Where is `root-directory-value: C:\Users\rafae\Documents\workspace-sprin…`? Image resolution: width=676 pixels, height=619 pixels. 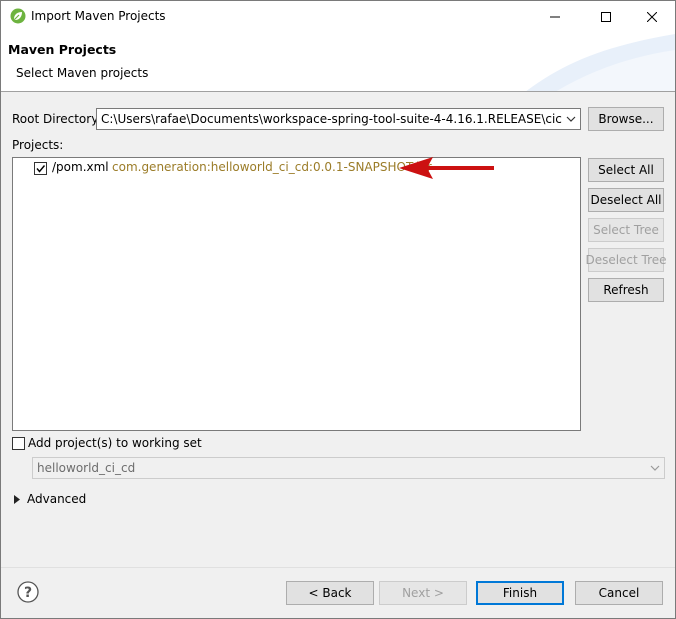 root-directory-value: C:\Users\rafae\Documents\workspace-sprin… is located at coordinates (331, 119).